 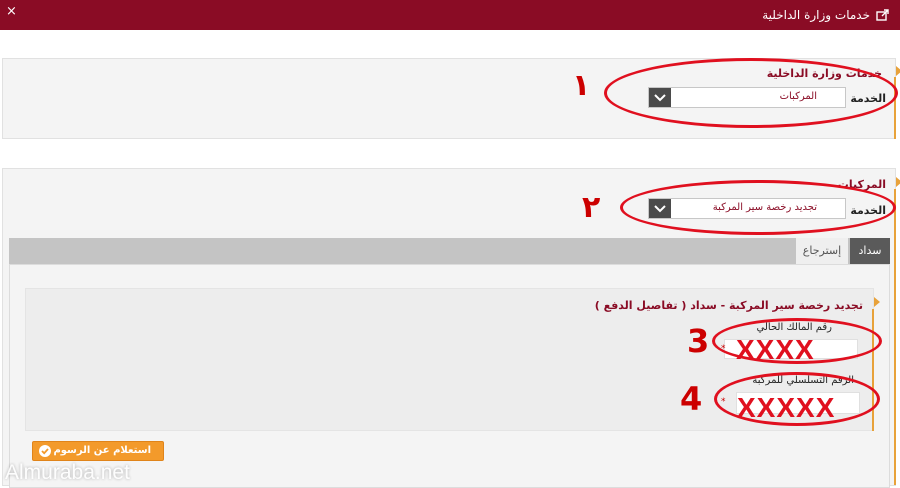 I want to click on header-bar: خدمات وزارة الداخلية ×, so click(x=450, y=15).